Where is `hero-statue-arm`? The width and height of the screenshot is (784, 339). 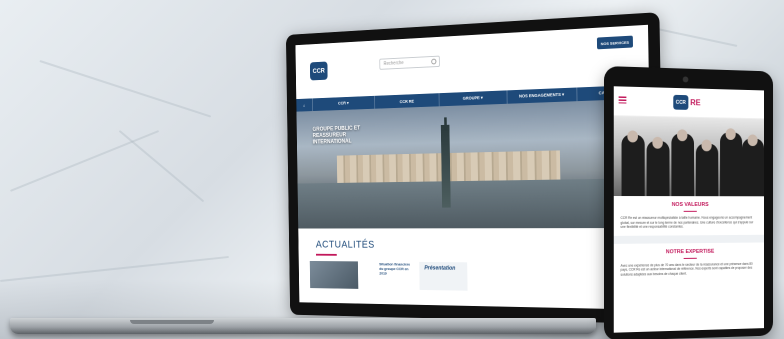 hero-statue-arm is located at coordinates (445, 123).